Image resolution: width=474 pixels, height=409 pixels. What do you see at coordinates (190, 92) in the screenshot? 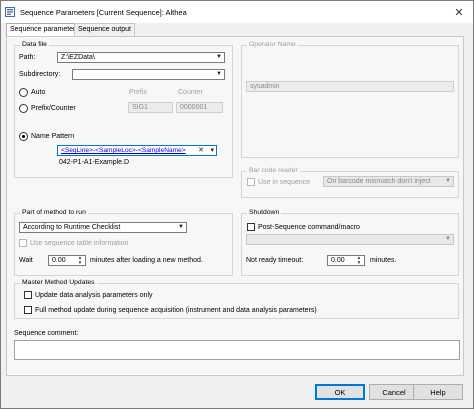
I see `counter-header: Counter` at bounding box center [190, 92].